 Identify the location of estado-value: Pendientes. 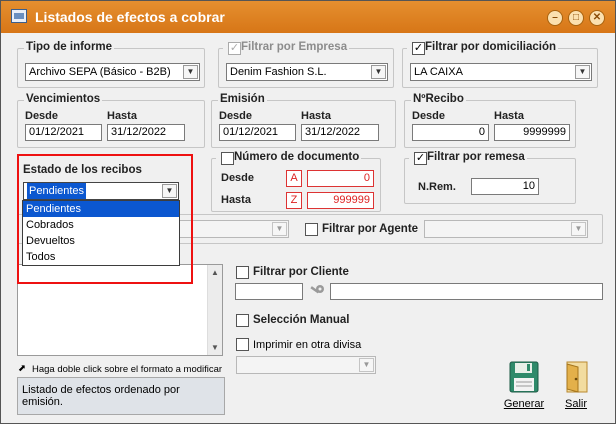
(56, 191).